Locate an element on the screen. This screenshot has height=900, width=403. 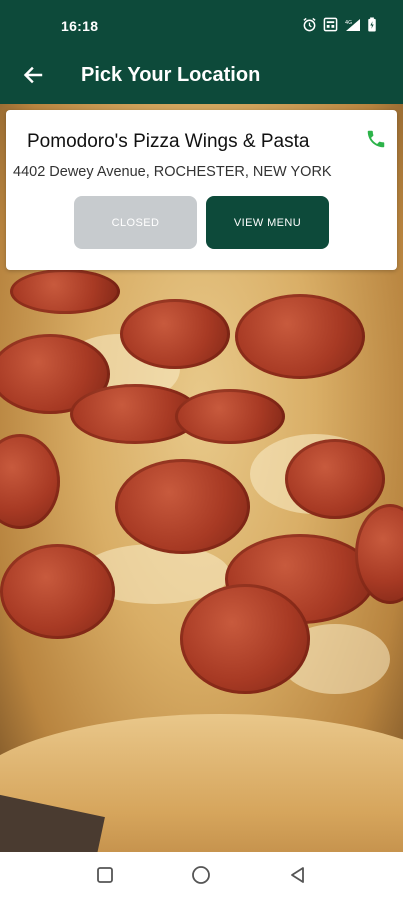
status-time: 16:18 is located at coordinates (80, 26).